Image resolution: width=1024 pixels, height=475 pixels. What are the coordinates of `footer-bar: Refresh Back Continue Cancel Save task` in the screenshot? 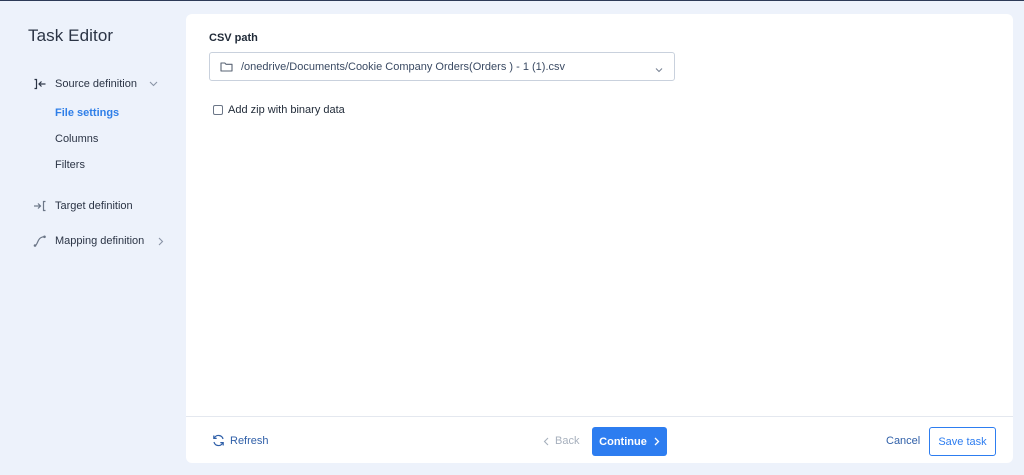 It's located at (599, 439).